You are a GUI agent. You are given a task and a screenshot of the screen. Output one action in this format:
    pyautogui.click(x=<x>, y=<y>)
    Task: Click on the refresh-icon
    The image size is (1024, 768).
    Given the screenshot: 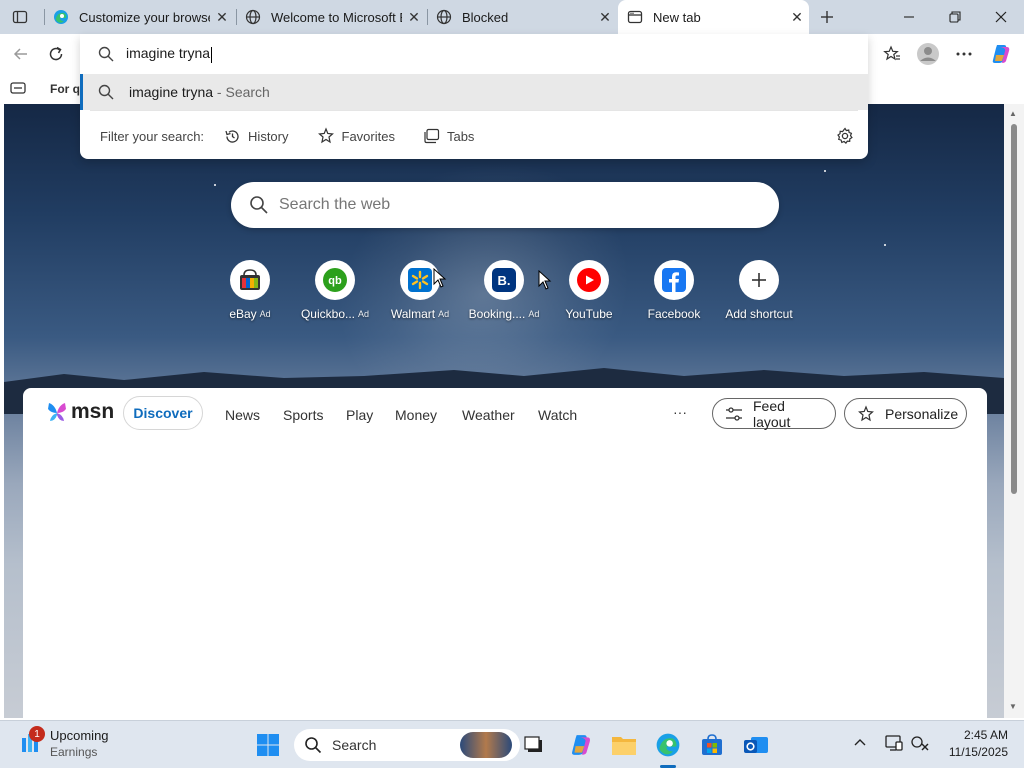 What is the action you would take?
    pyautogui.click(x=56, y=54)
    